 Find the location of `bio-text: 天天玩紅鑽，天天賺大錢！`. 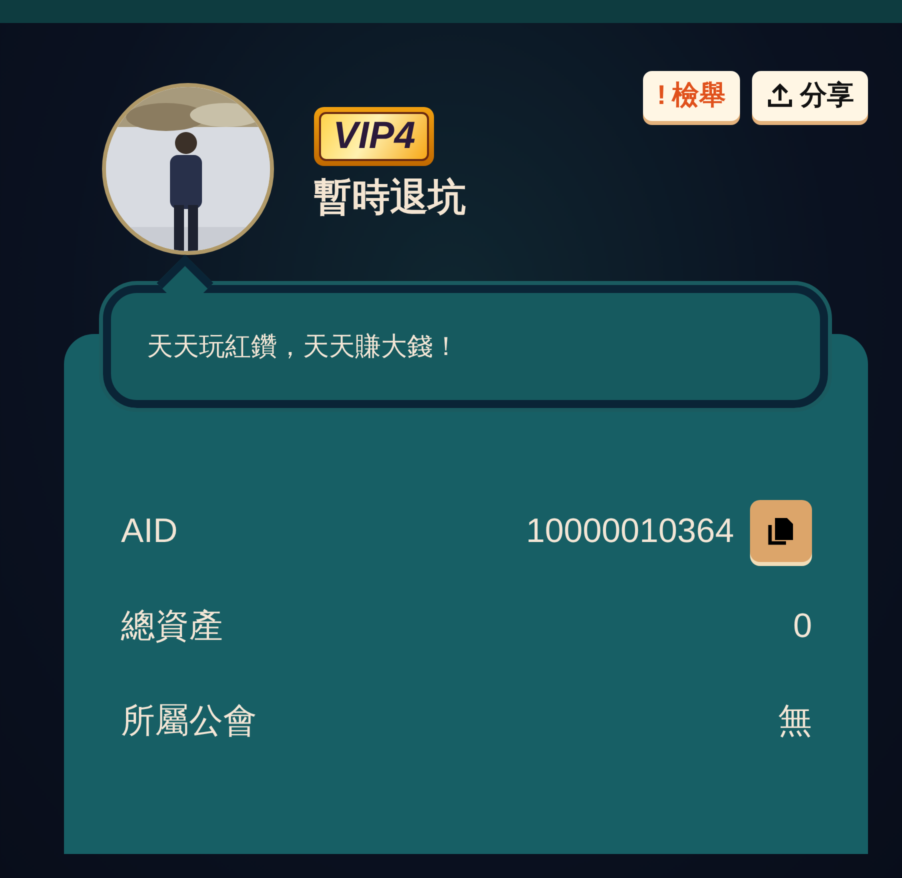

bio-text: 天天玩紅鑽，天天賺大錢！ is located at coordinates (303, 345).